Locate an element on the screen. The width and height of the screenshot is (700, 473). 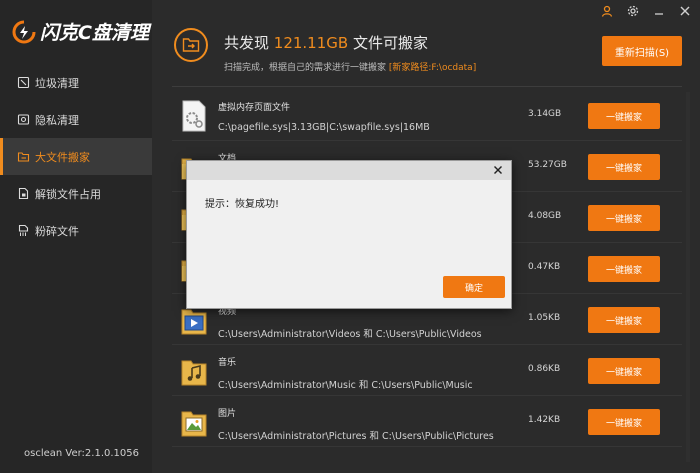
dialog-message: 提示：恢复成功! is located at coordinates (242, 204).